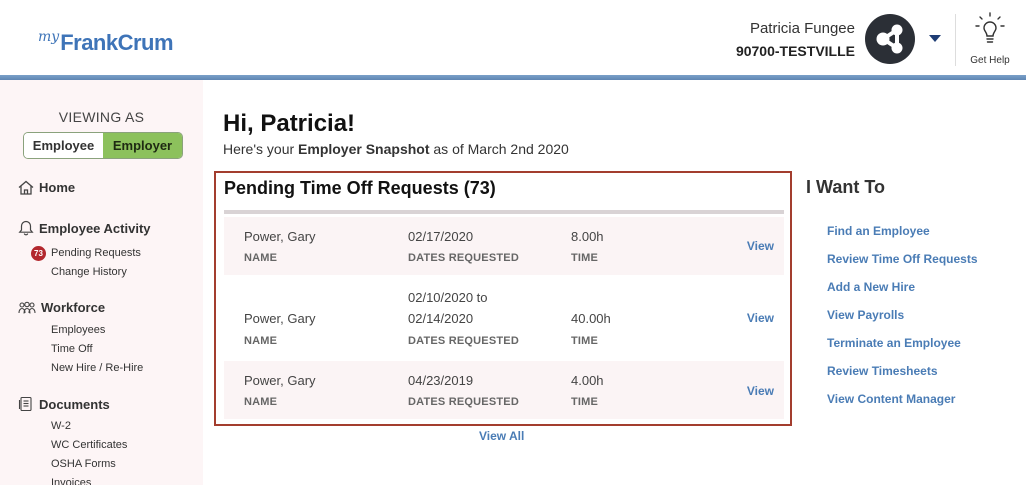  What do you see at coordinates (289, 123) in the screenshot?
I see `page-title: Hi, Patricia!` at bounding box center [289, 123].